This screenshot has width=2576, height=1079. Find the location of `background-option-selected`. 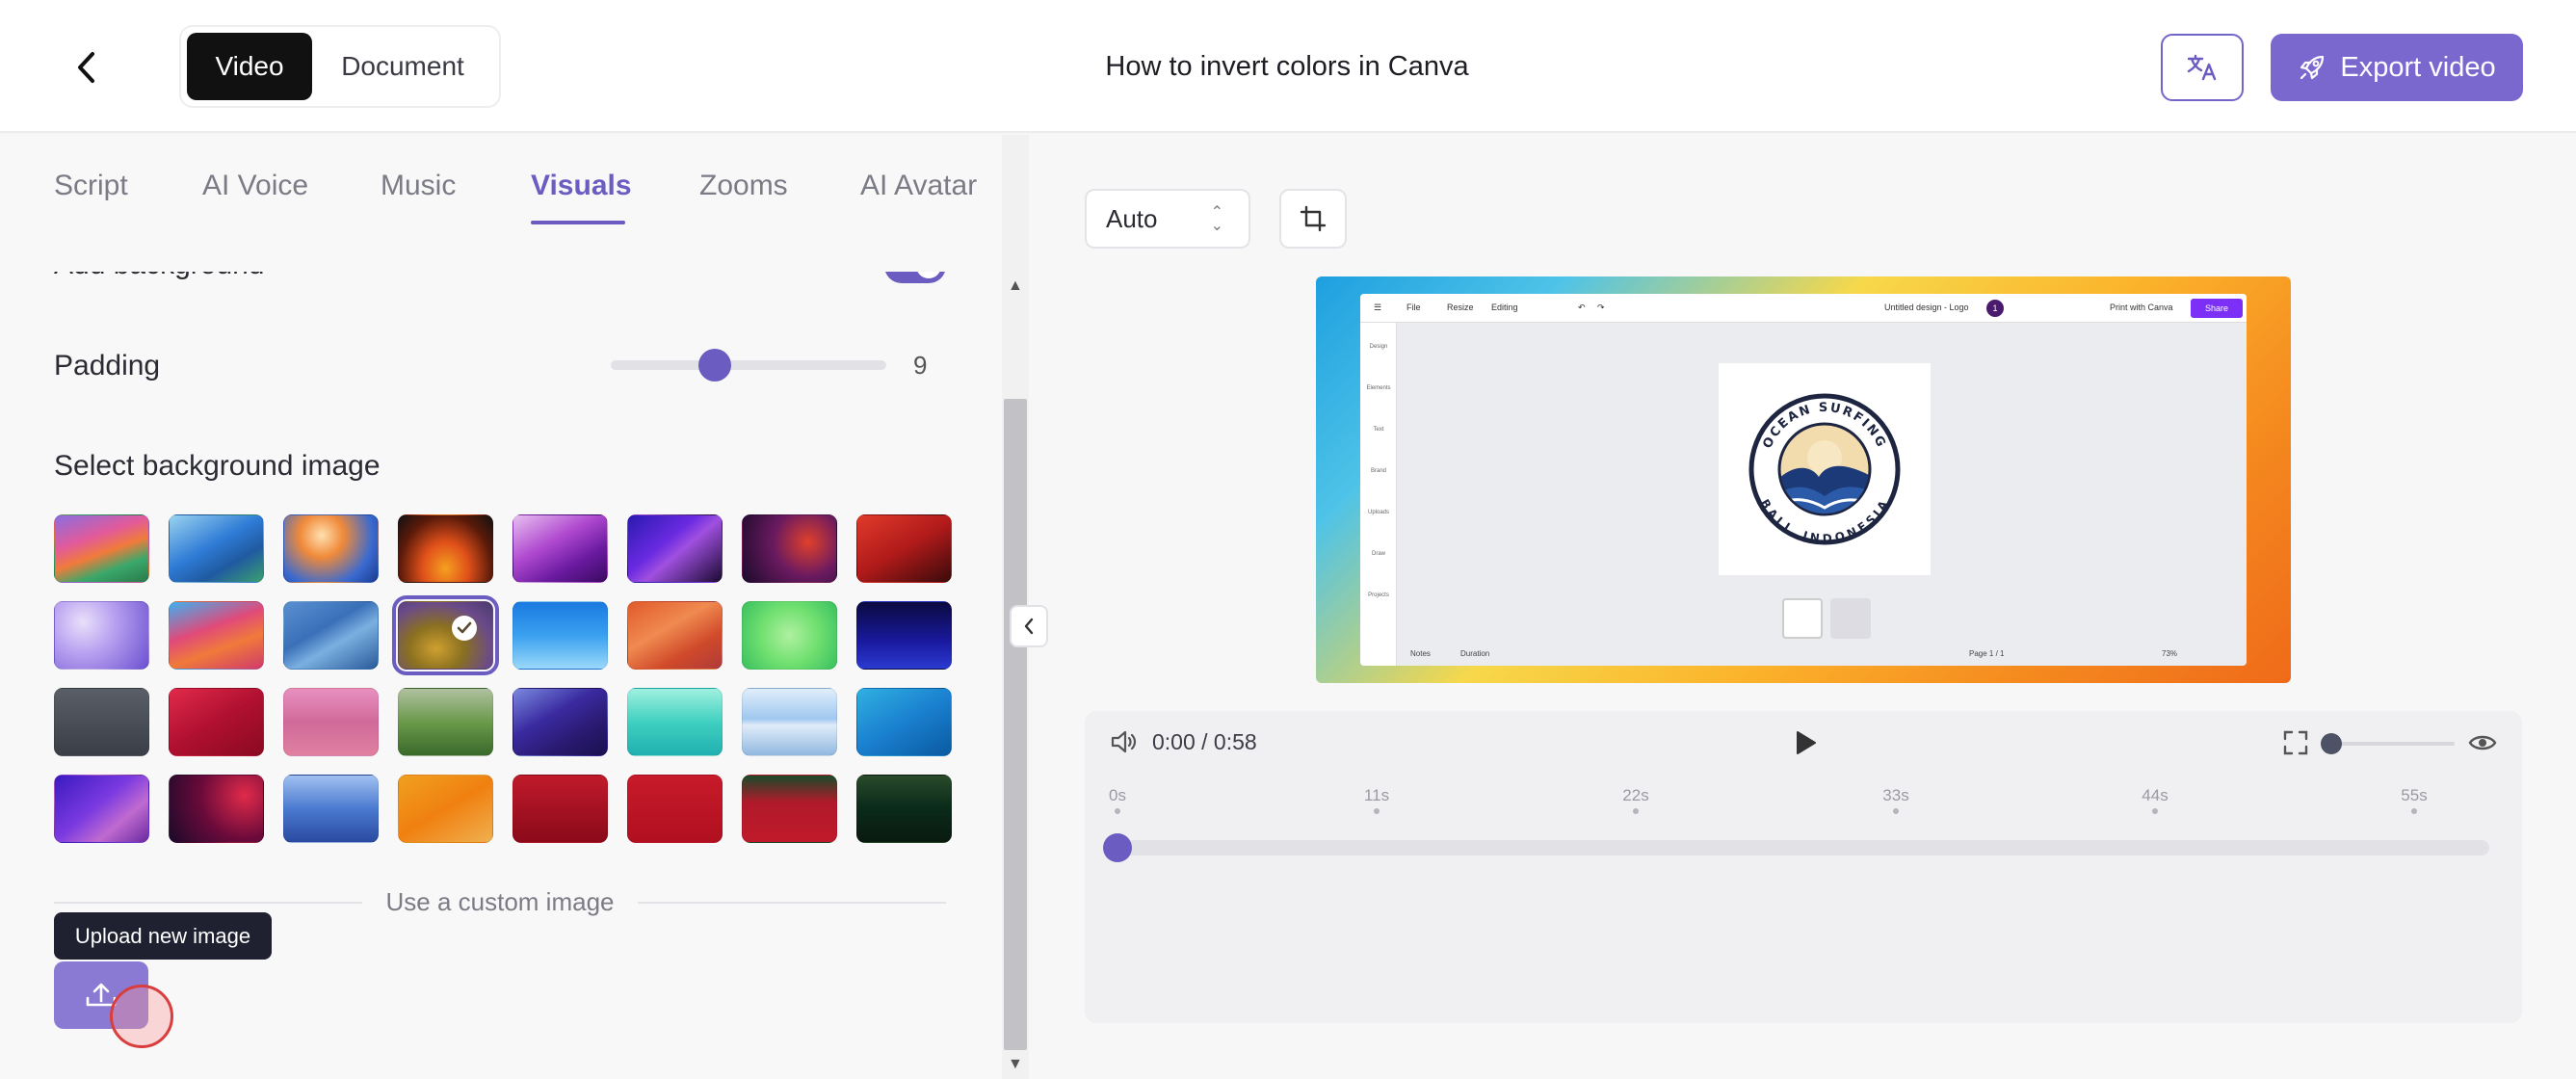

background-option-selected is located at coordinates (446, 635).